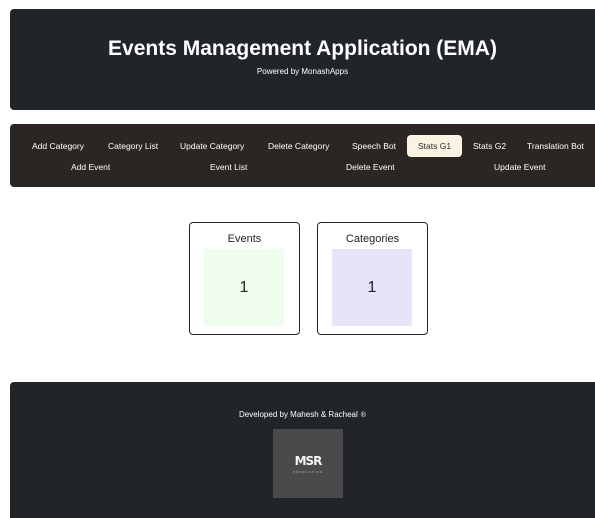 The image size is (595, 518). I want to click on categories-card-title: Categories, so click(372, 239).